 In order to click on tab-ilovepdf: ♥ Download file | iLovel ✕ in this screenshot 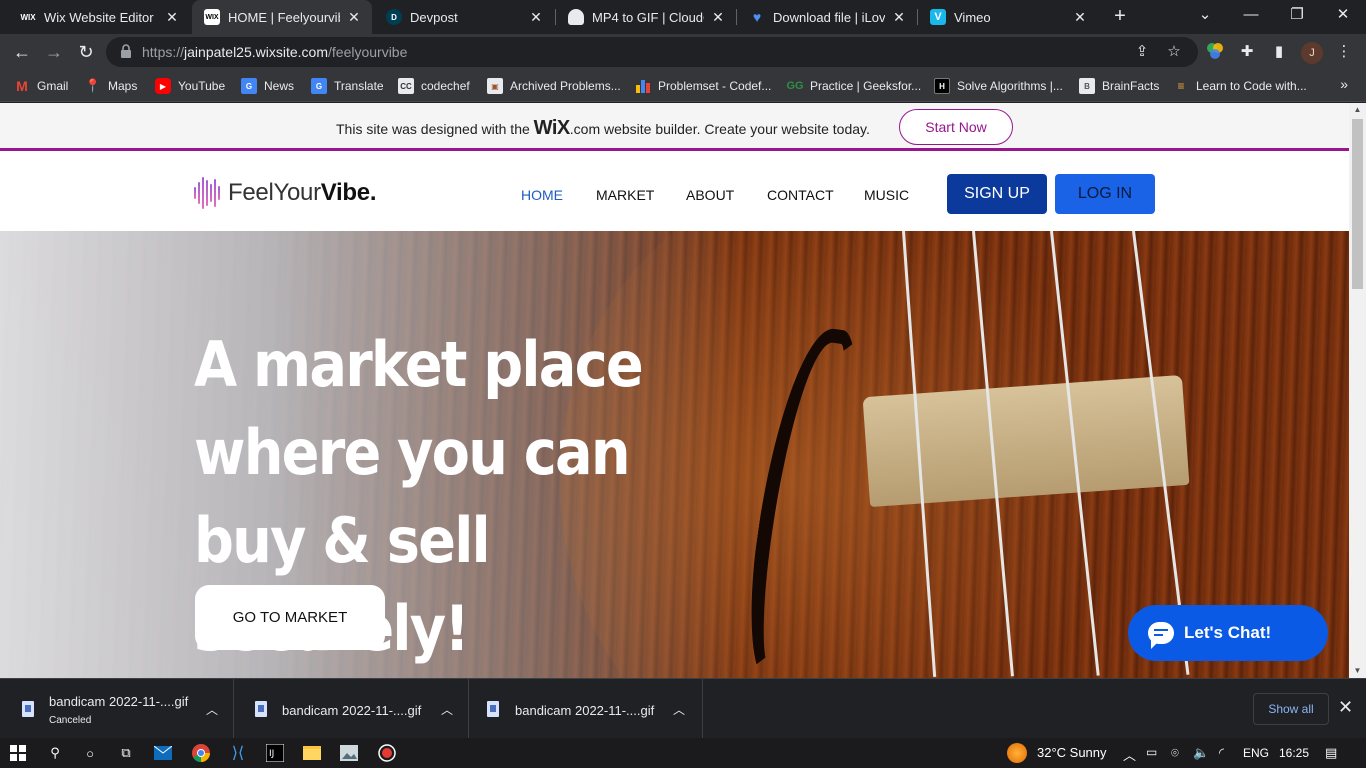, I will do `click(827, 17)`.